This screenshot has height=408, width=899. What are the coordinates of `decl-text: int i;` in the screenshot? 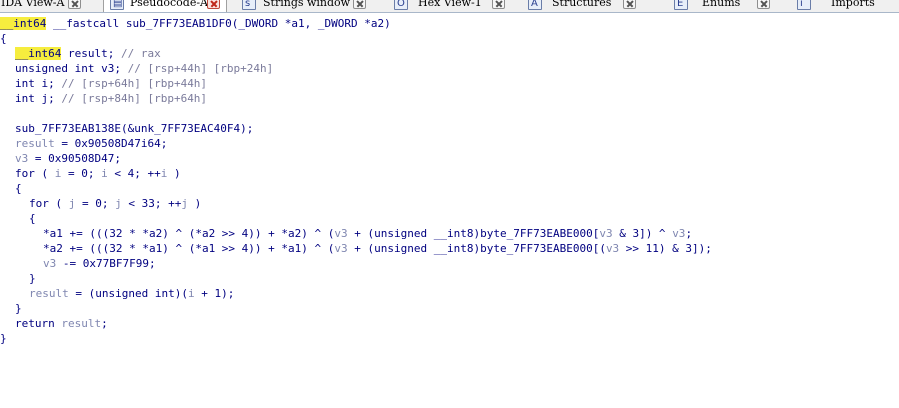 It's located at (38, 83).